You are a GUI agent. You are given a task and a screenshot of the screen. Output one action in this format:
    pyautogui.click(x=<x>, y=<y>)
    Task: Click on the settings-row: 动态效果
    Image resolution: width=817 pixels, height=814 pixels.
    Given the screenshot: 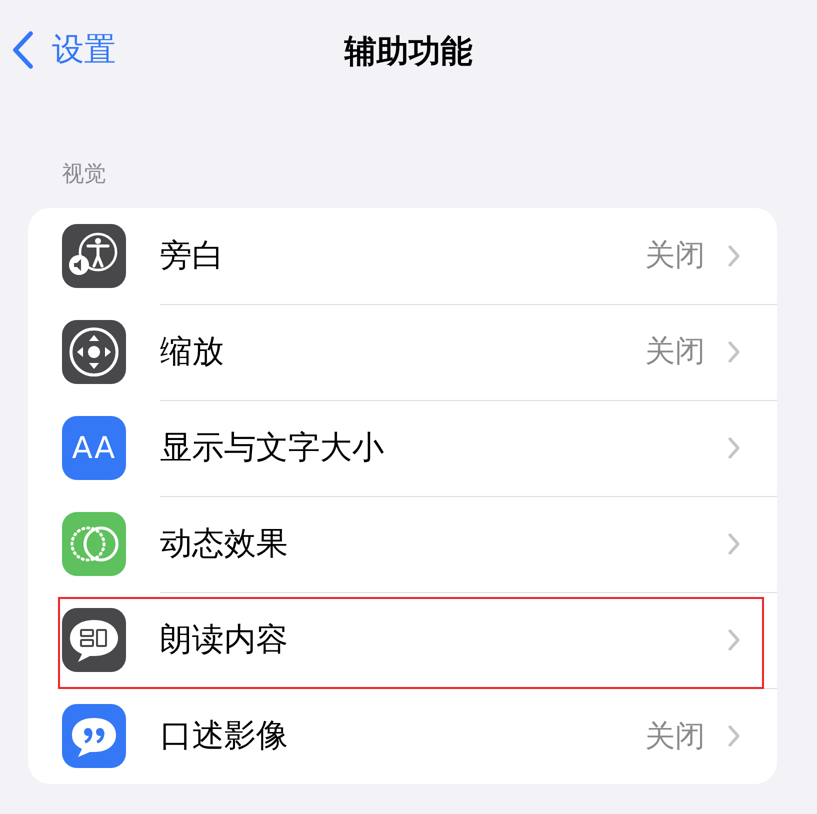 What is the action you would take?
    pyautogui.click(x=402, y=544)
    